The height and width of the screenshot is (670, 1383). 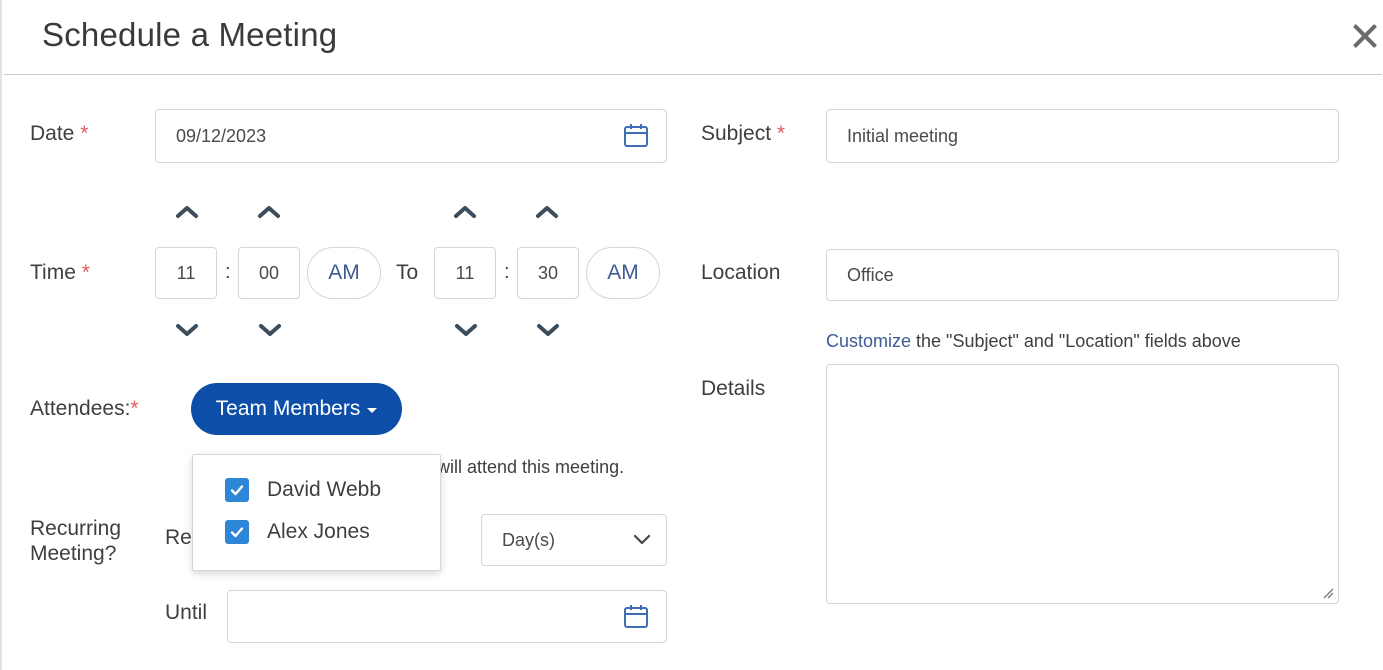 What do you see at coordinates (642, 539) in the screenshot?
I see `chevron-down-icon` at bounding box center [642, 539].